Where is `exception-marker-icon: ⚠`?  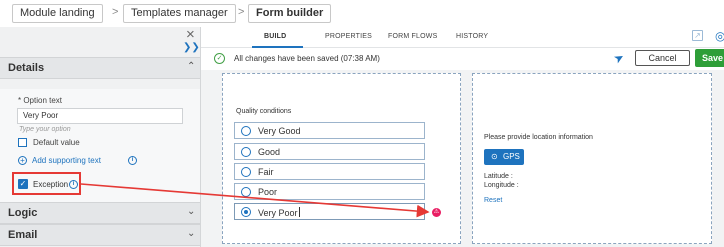
exception-marker-icon: ⚠ is located at coordinates (436, 212).